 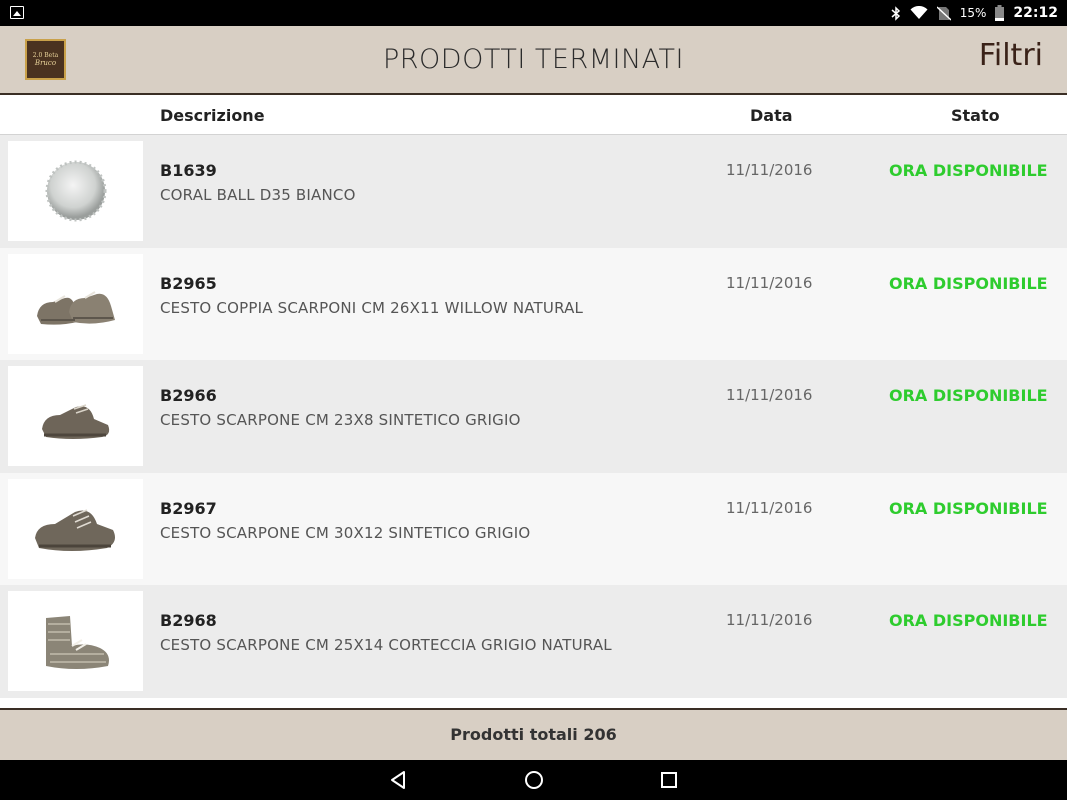 What do you see at coordinates (188, 620) in the screenshot?
I see `product-code: B2968` at bounding box center [188, 620].